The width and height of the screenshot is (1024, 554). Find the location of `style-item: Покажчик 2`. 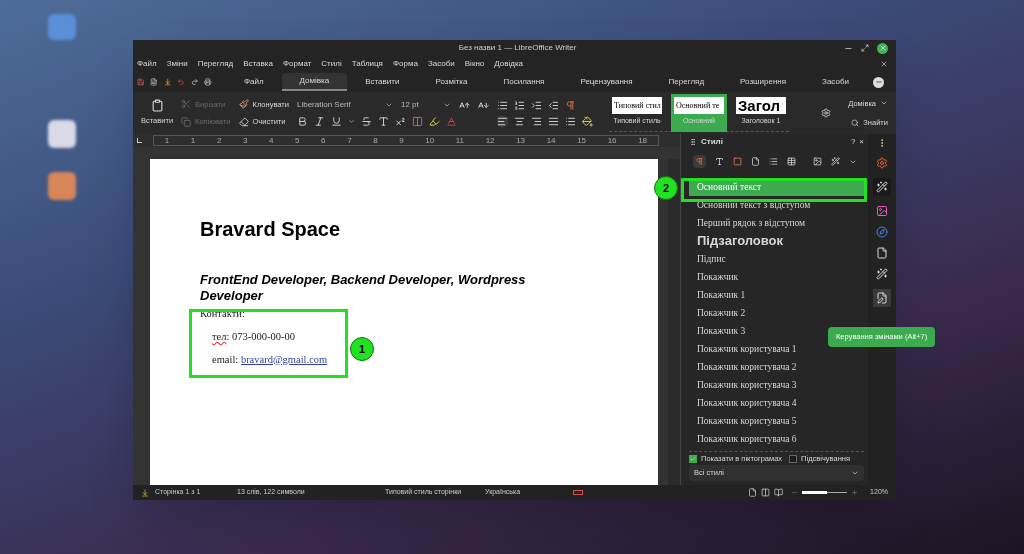

style-item: Покажчик 2 is located at coordinates (776, 313).